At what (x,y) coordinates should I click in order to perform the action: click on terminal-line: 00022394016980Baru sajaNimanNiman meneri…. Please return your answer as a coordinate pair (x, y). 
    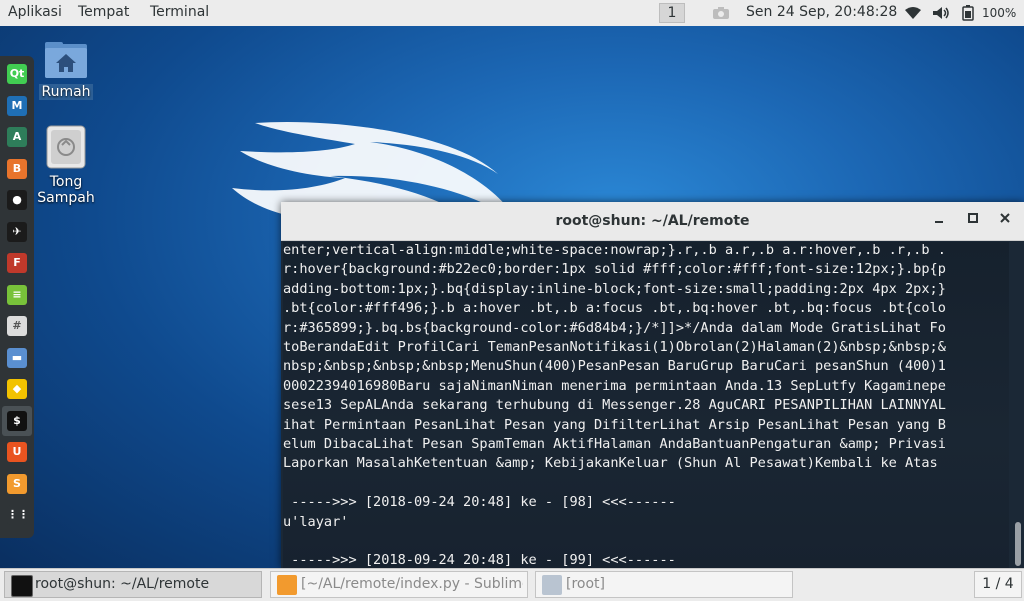
    Looking at the image, I should click on (614, 385).